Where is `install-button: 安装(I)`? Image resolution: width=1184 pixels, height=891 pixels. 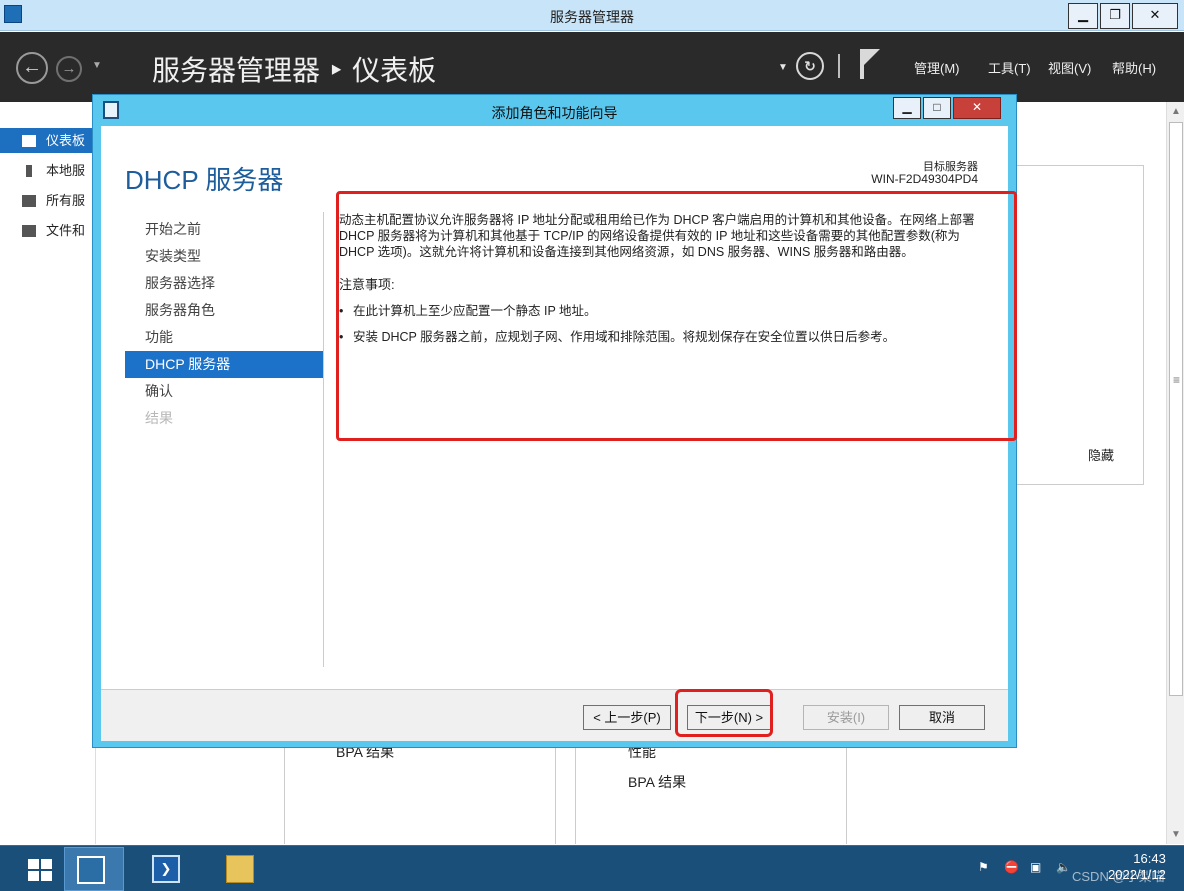 install-button: 安装(I) is located at coordinates (846, 717).